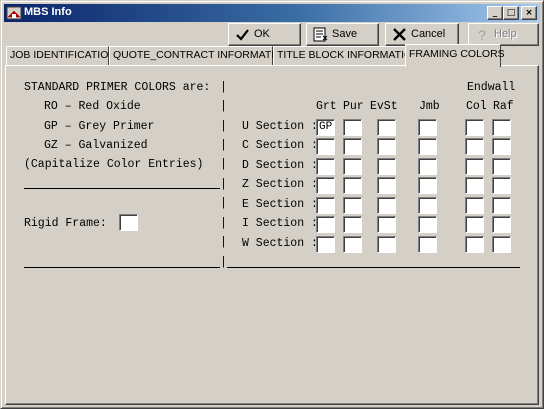  I want to click on section-row-label: I Section :, so click(280, 223).